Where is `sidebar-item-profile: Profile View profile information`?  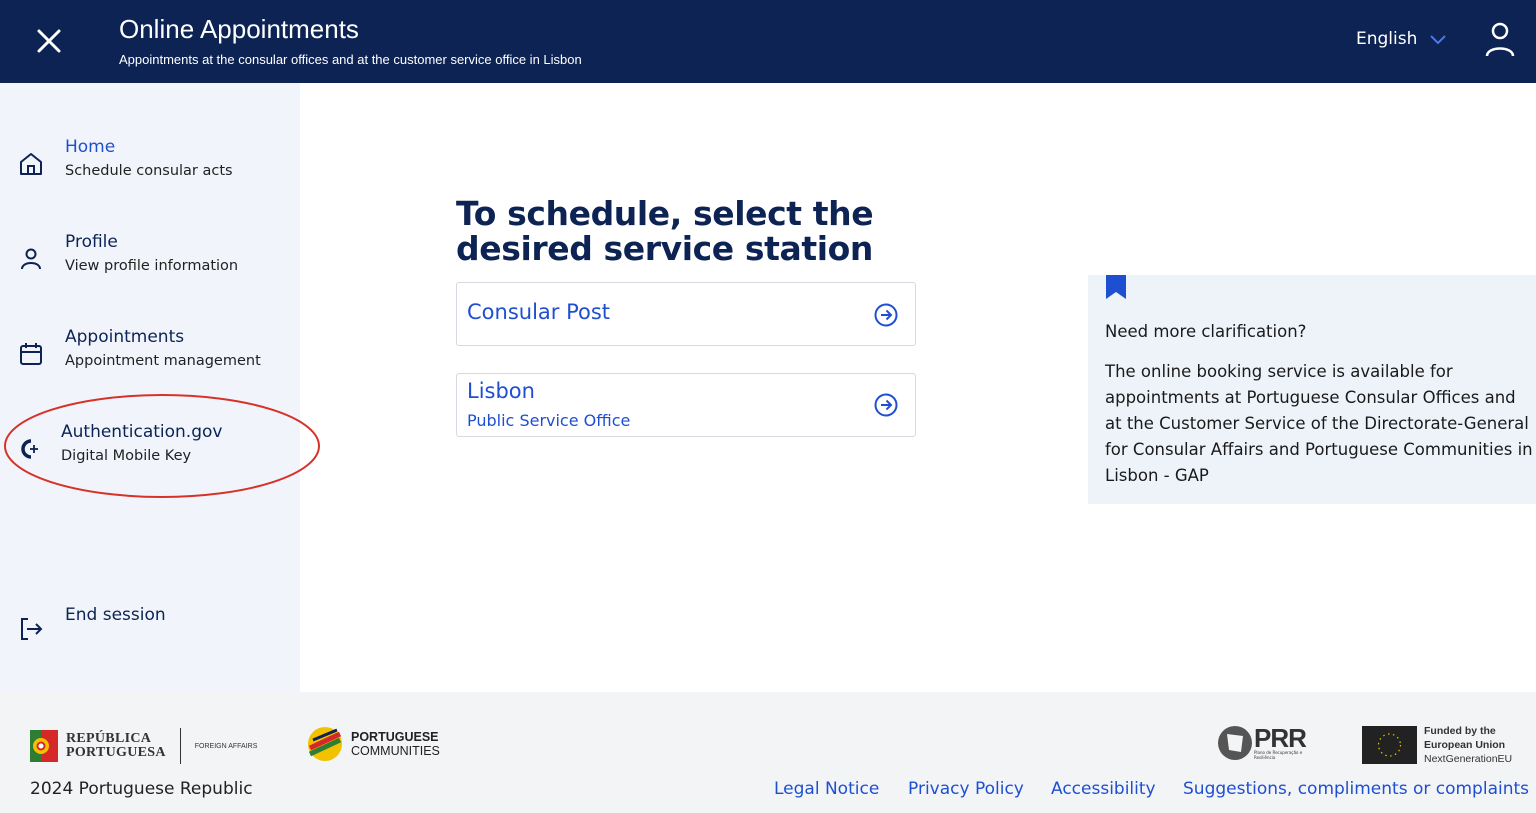
sidebar-item-profile: Profile View profile information is located at coordinates (150, 262).